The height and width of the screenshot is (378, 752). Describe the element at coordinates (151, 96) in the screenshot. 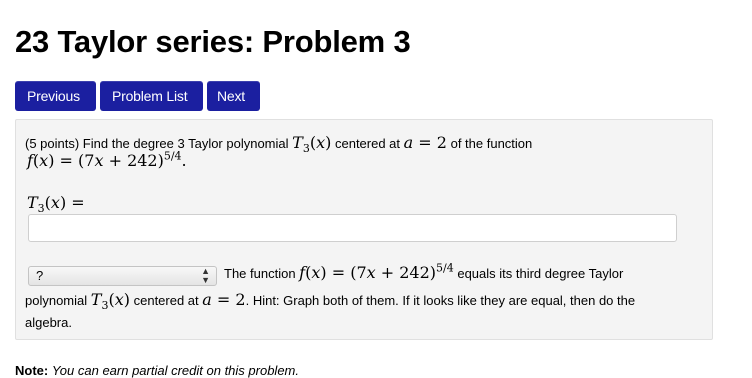

I see `problem-list-button: Problem List` at that location.